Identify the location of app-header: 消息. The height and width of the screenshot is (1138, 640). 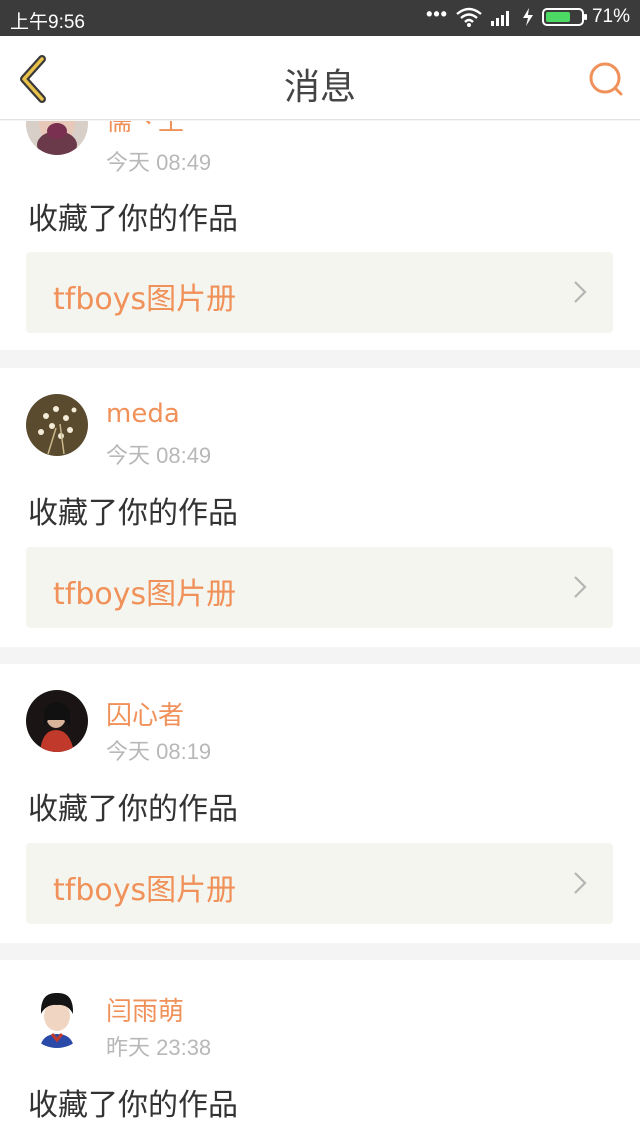
(320, 78).